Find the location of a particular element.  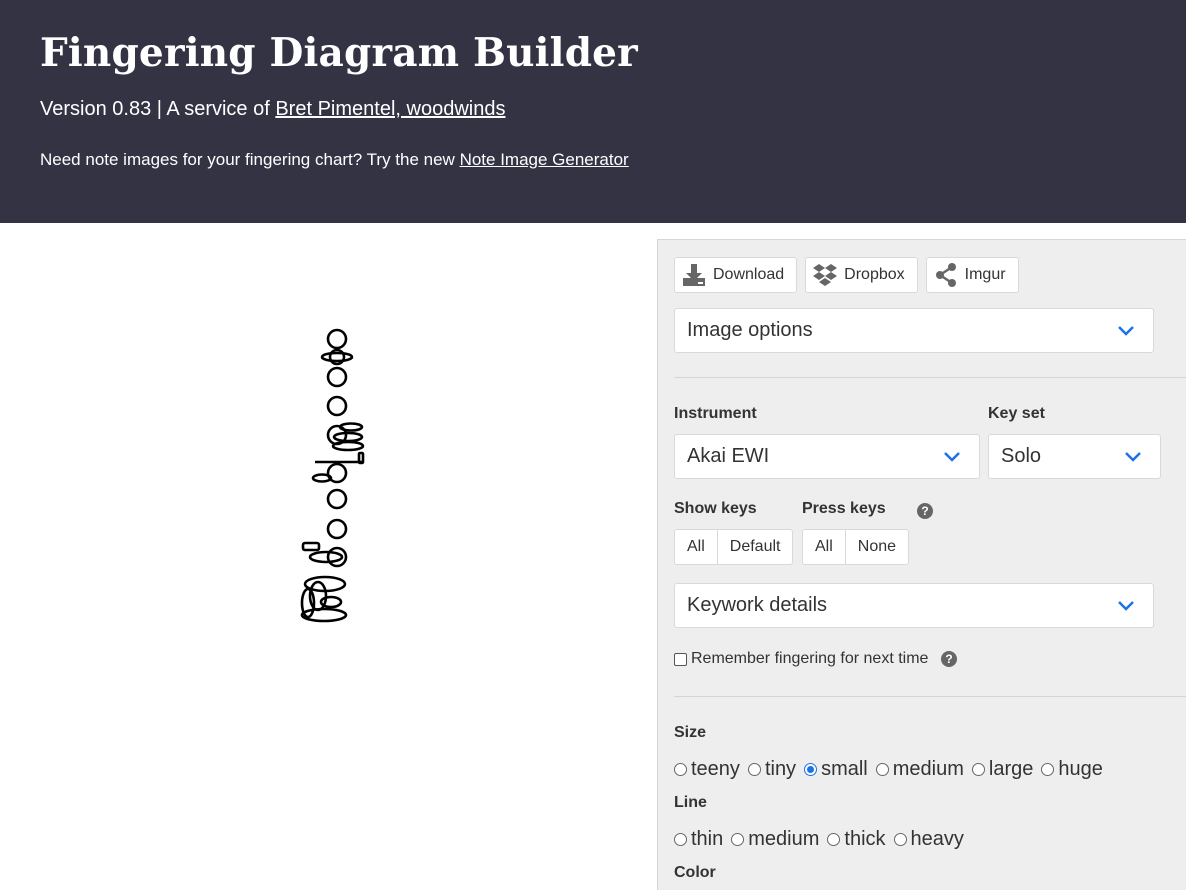

fingering-diagram is located at coordinates (332, 475).